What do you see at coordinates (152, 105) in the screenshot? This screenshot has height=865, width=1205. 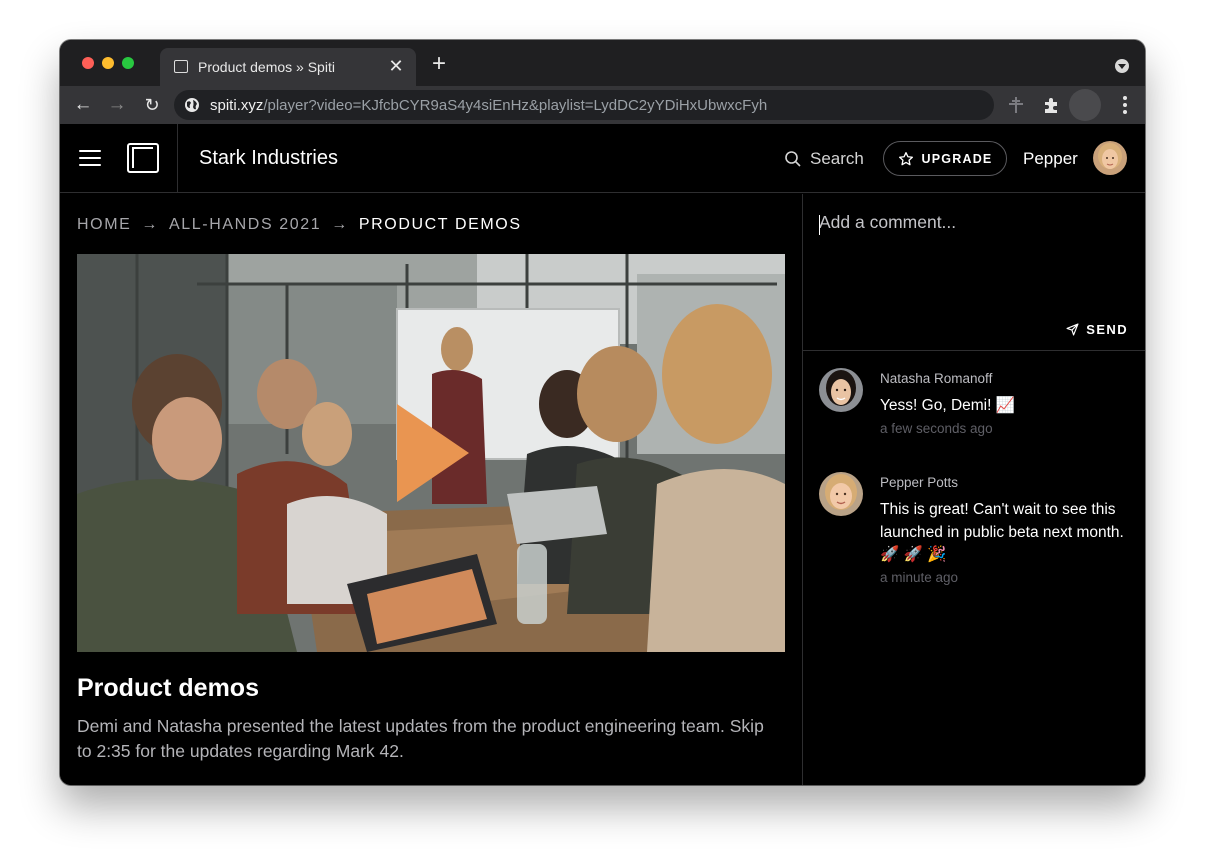 I see `reload-button: ↻` at bounding box center [152, 105].